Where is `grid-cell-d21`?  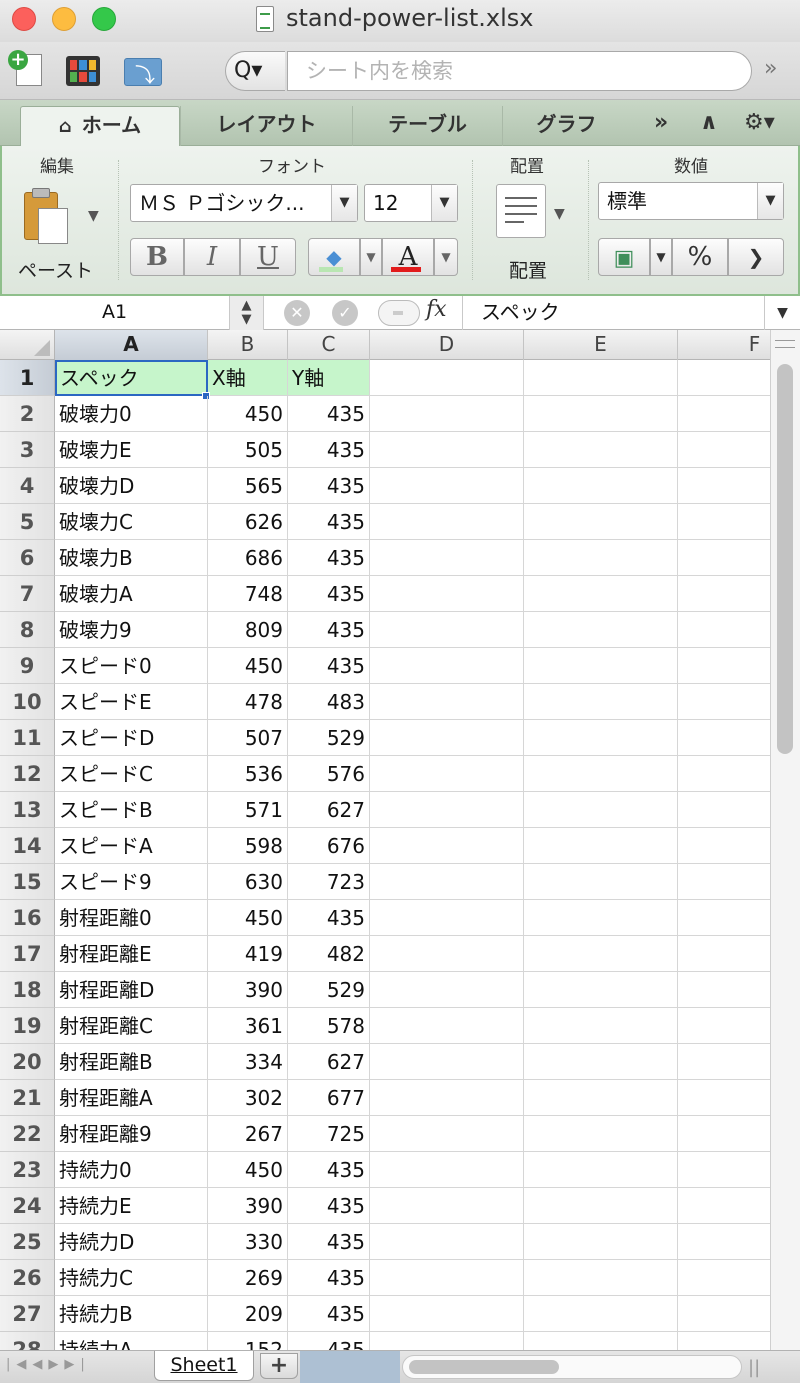 grid-cell-d21 is located at coordinates (447, 1098).